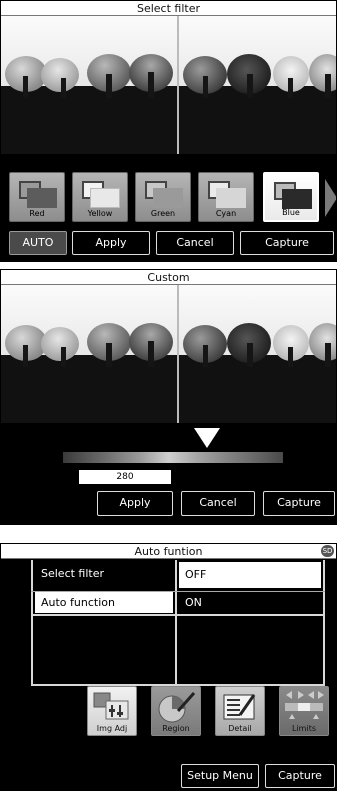  Describe the element at coordinates (177, 707) in the screenshot. I see `region-icon` at that location.